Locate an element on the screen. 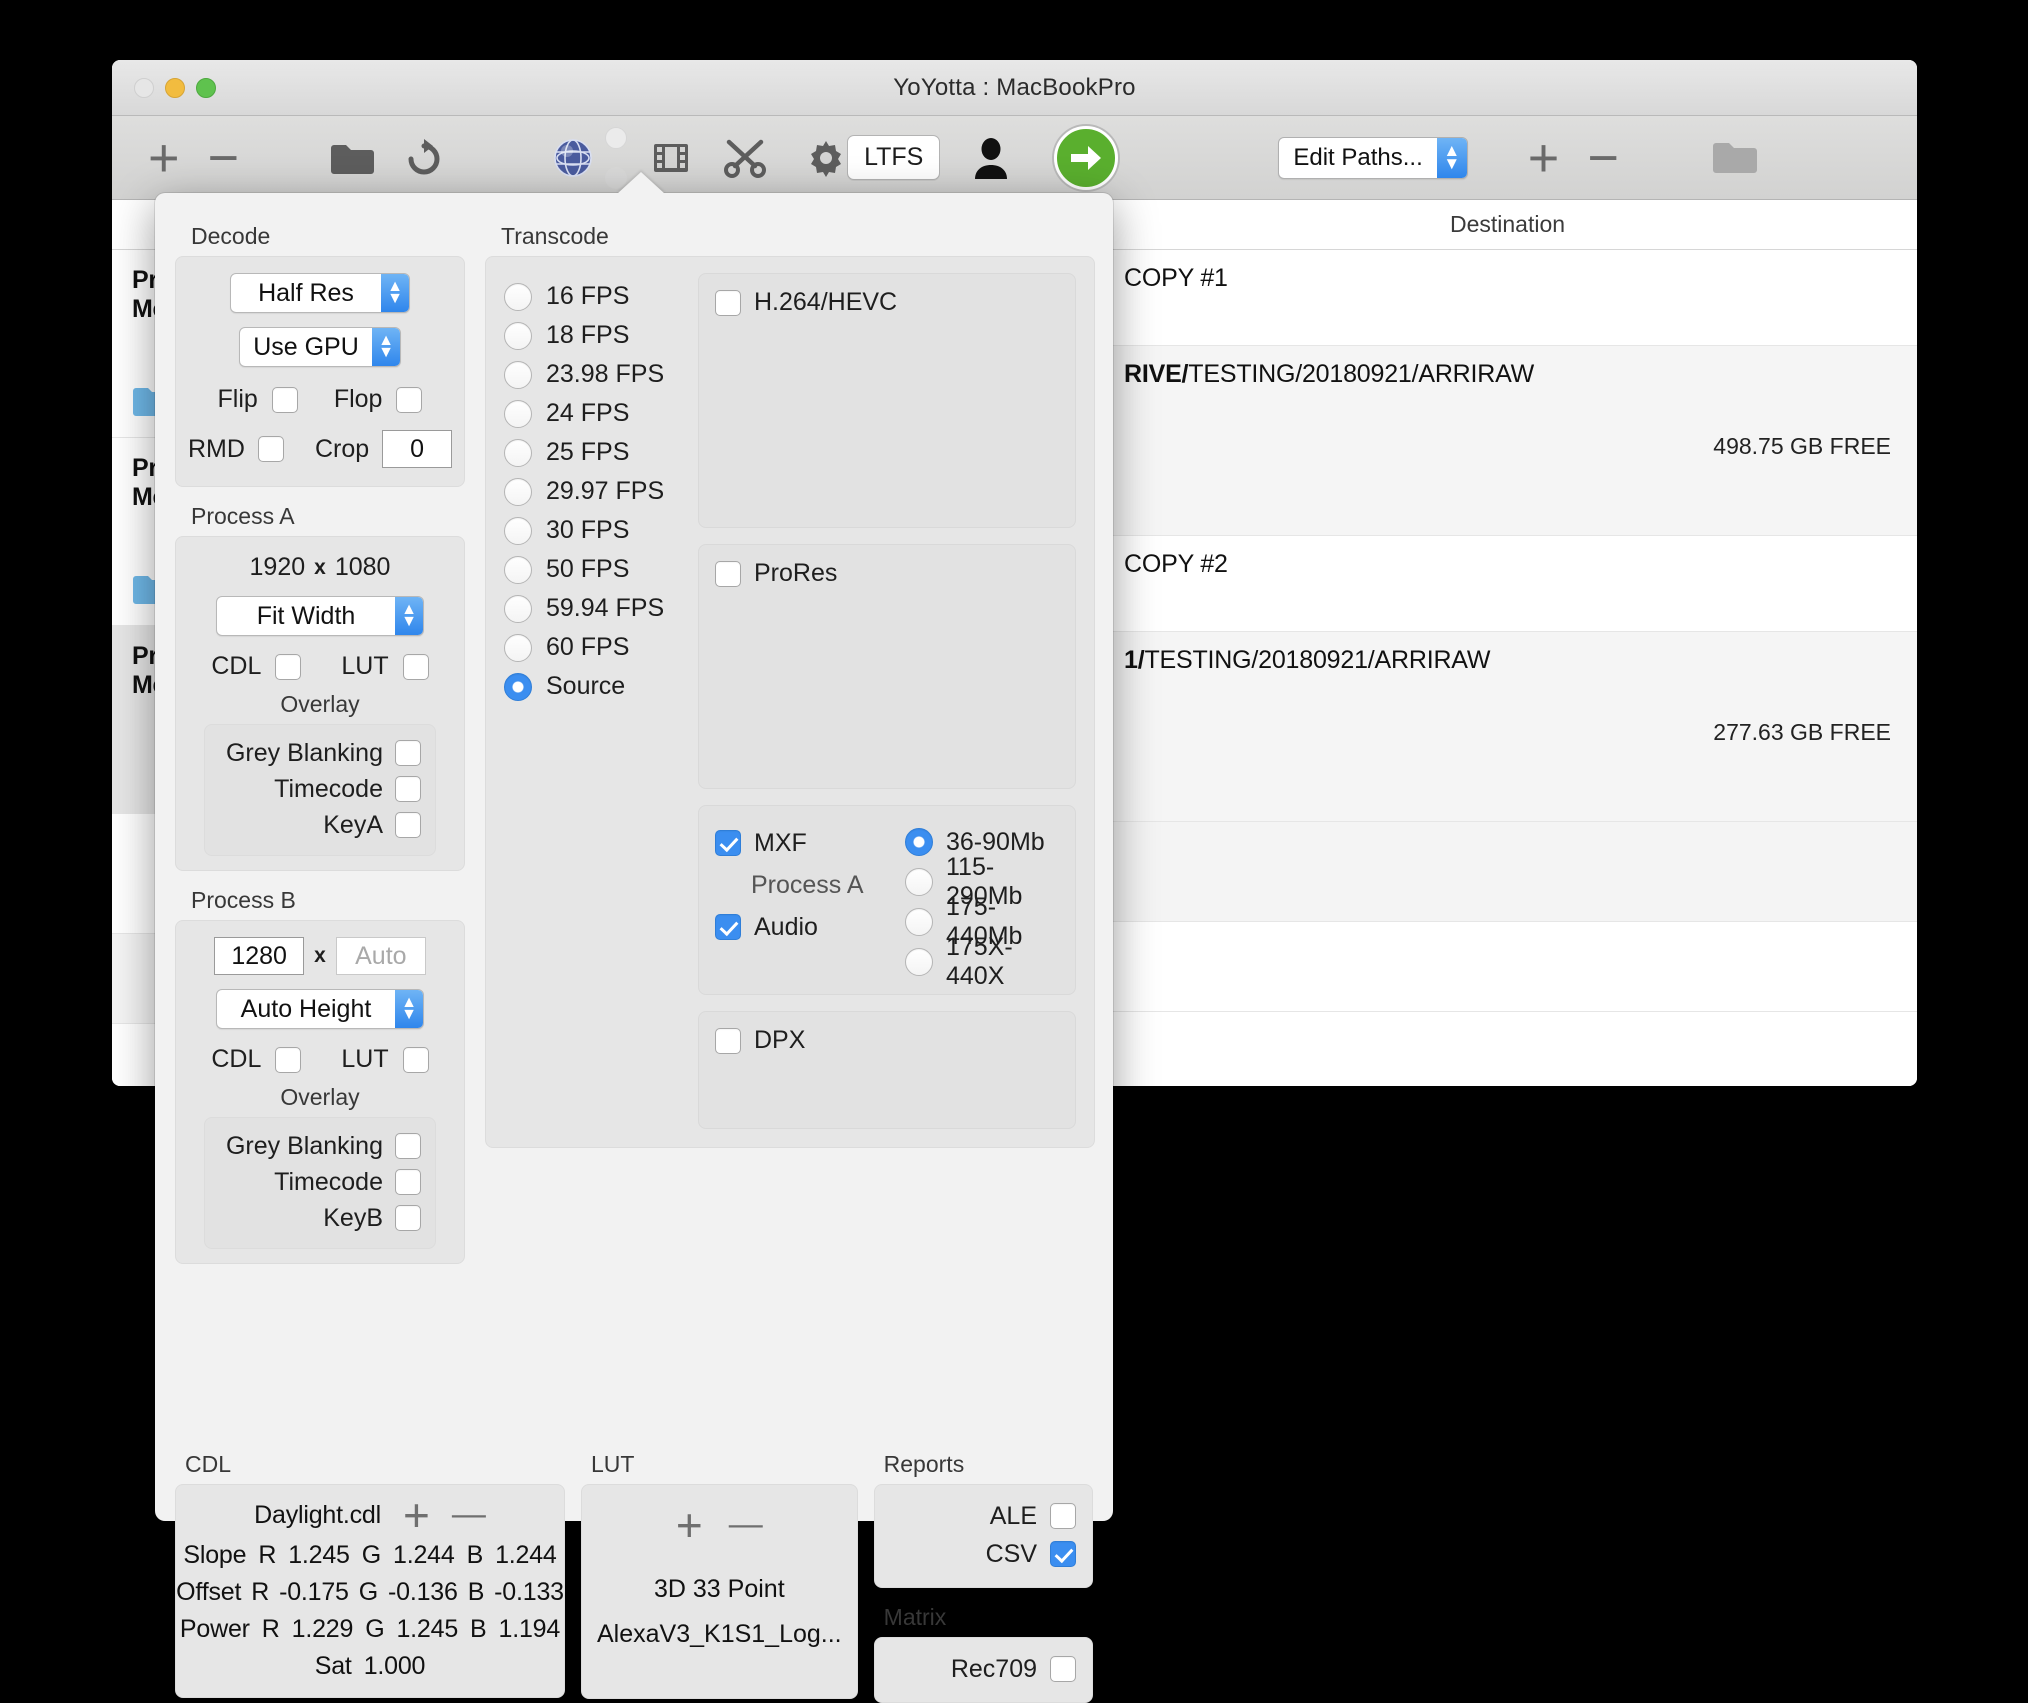 The width and height of the screenshot is (2028, 1703). process-b-fit-select: Auto Height ▲ ▼ is located at coordinates (320, 1009).